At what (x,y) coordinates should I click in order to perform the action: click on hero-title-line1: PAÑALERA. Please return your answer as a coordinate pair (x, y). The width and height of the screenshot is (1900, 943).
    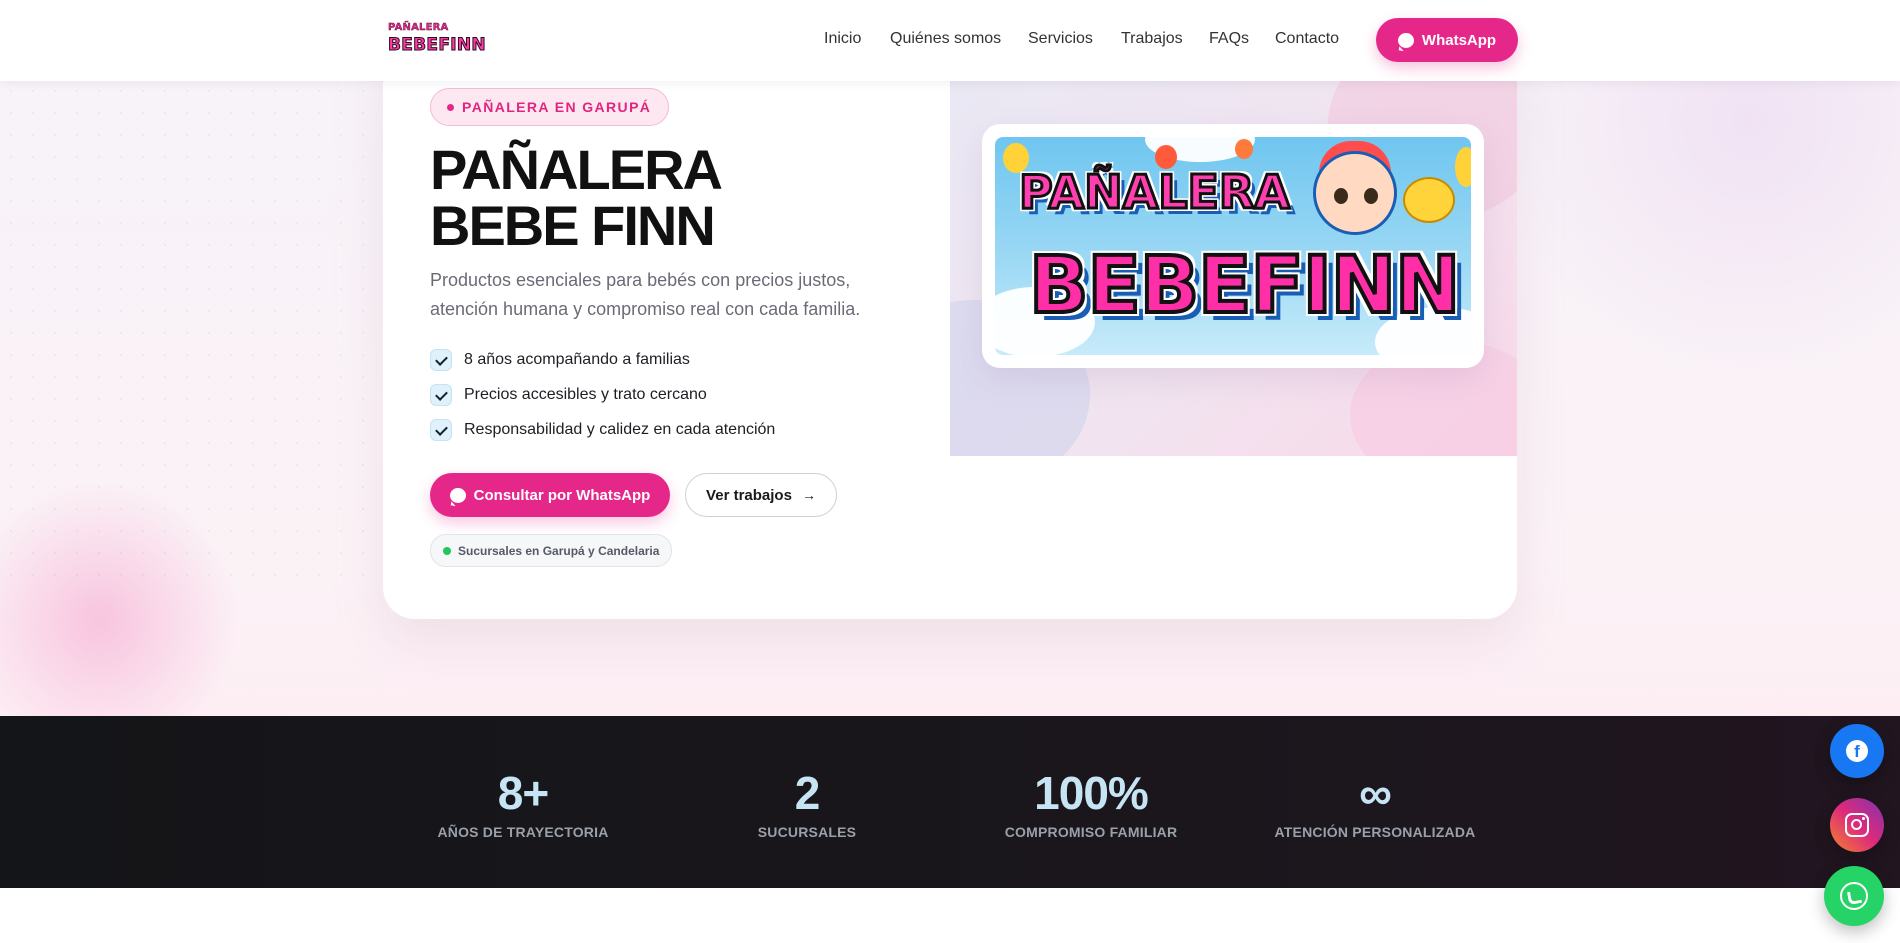
    Looking at the image, I should click on (576, 169).